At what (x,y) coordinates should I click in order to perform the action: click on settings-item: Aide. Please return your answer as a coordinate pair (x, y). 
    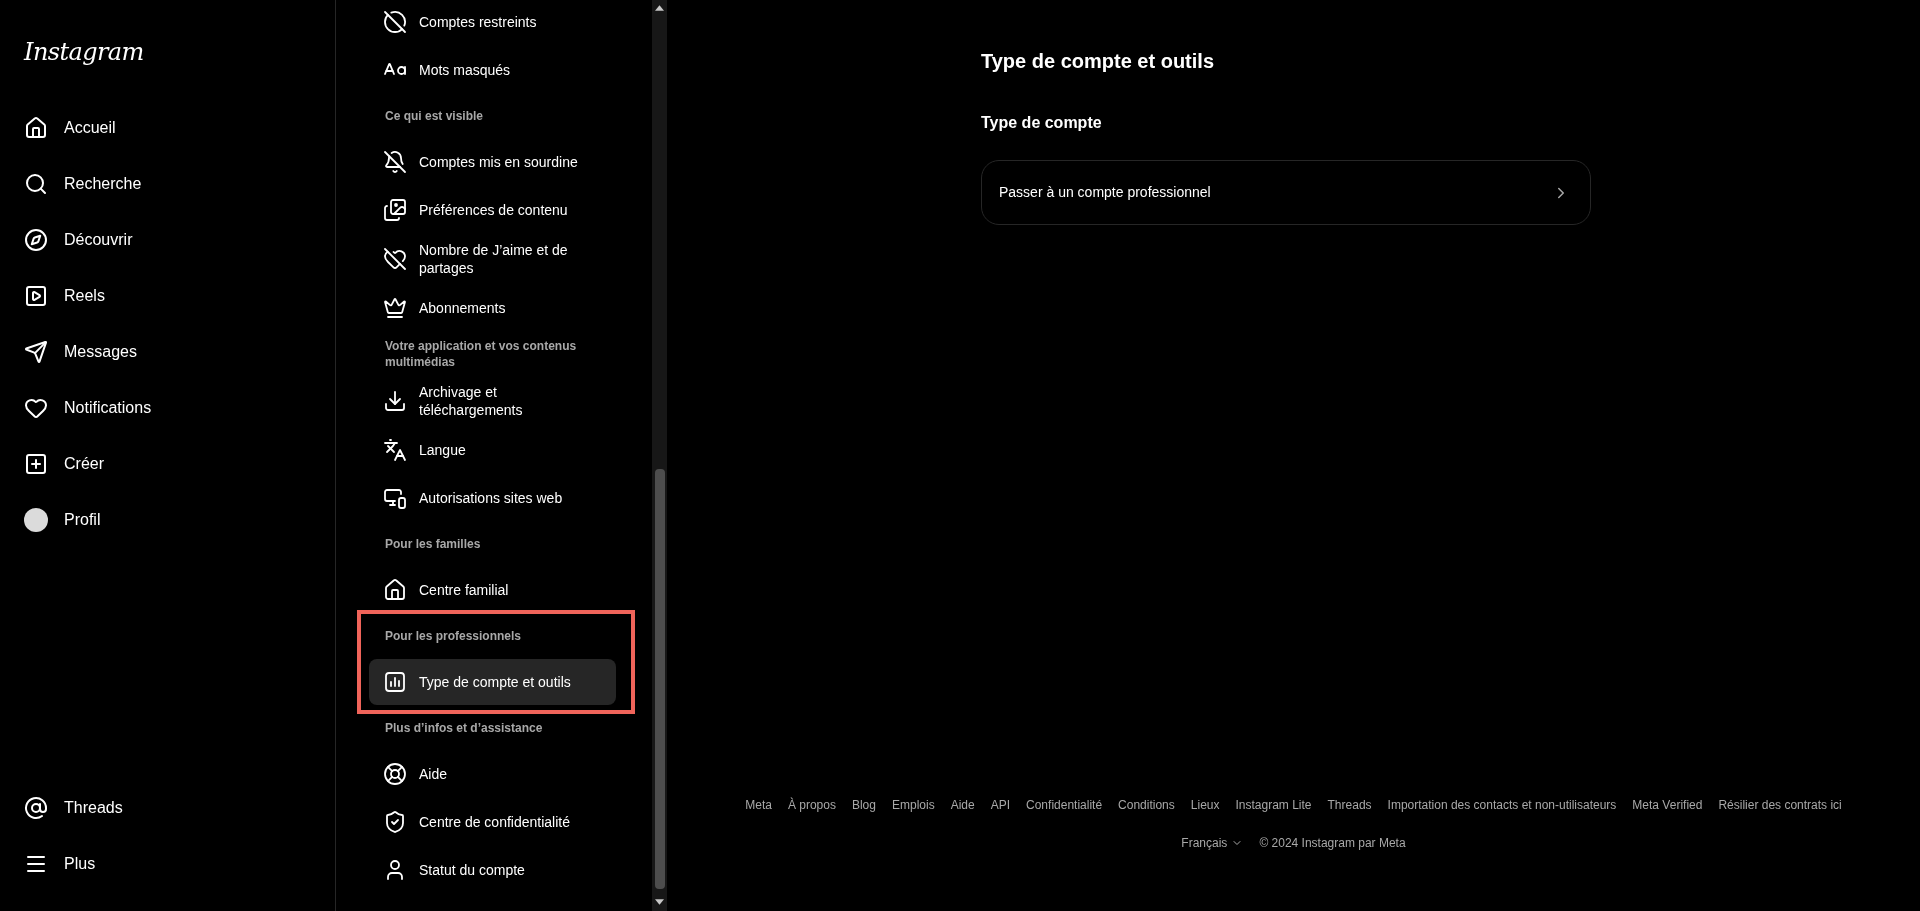
    Looking at the image, I should click on (492, 774).